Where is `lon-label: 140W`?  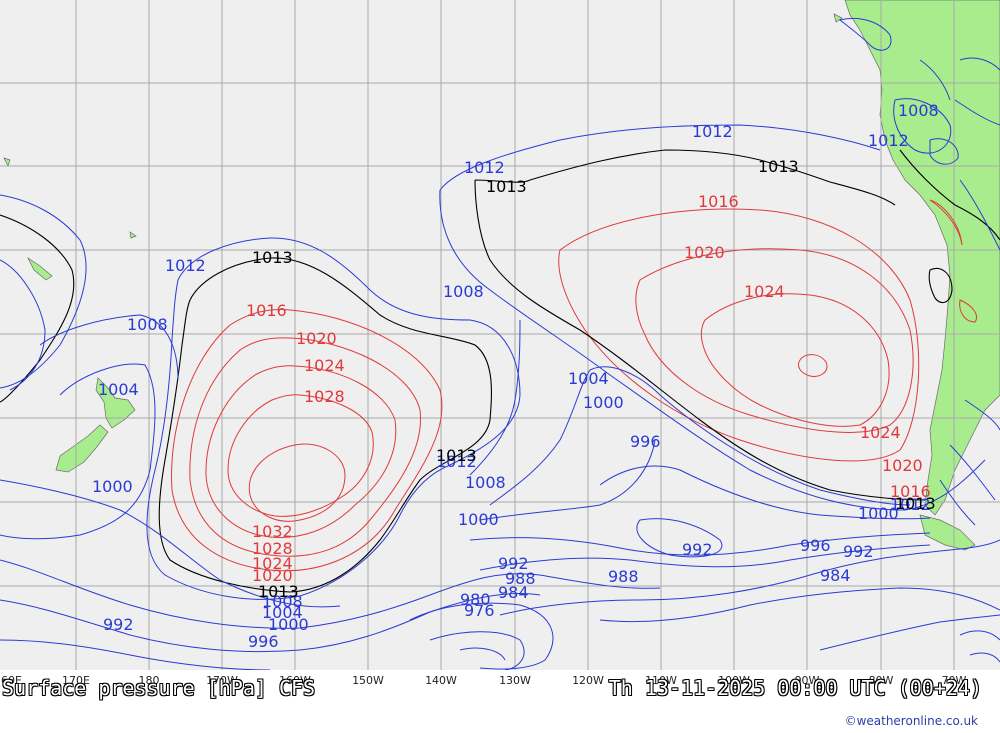 lon-label: 140W is located at coordinates (441, 680).